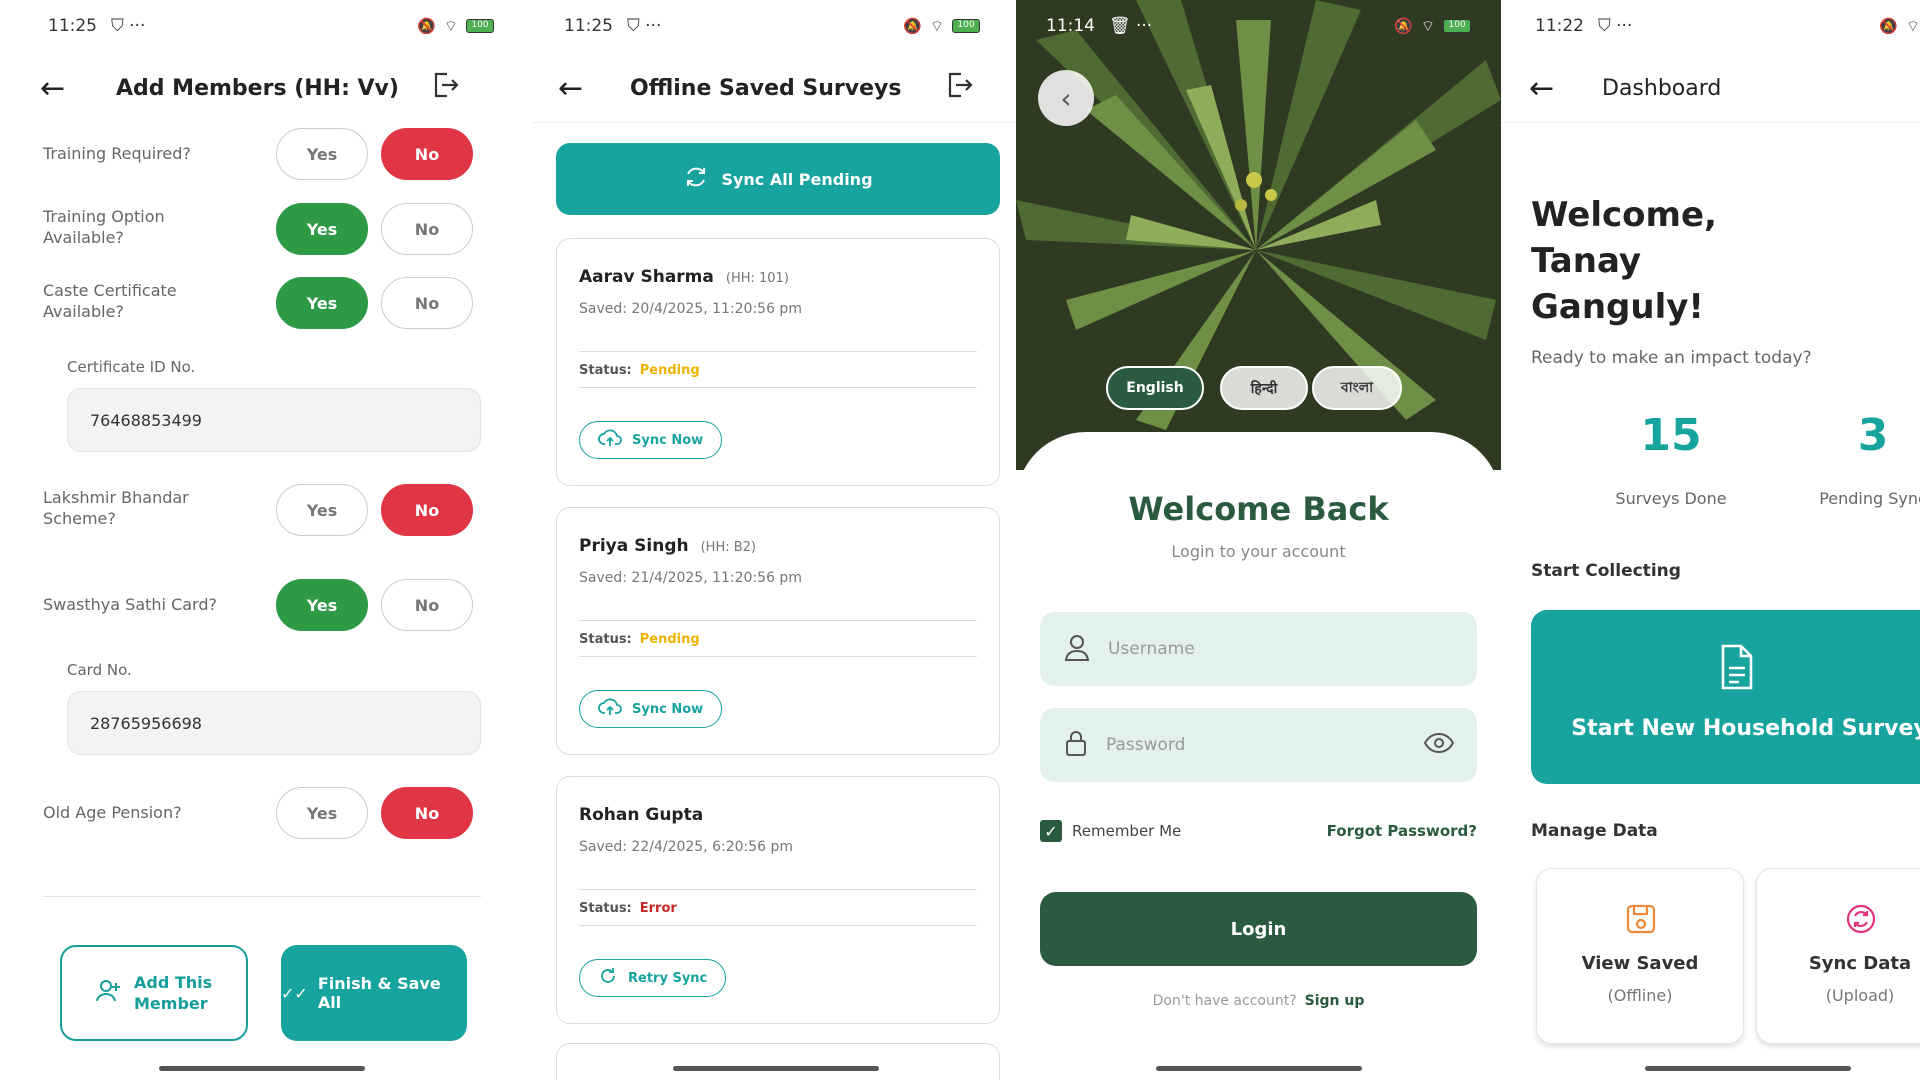 The width and height of the screenshot is (1920, 1080). Describe the element at coordinates (1155, 388) in the screenshot. I see `language-english: English` at that location.